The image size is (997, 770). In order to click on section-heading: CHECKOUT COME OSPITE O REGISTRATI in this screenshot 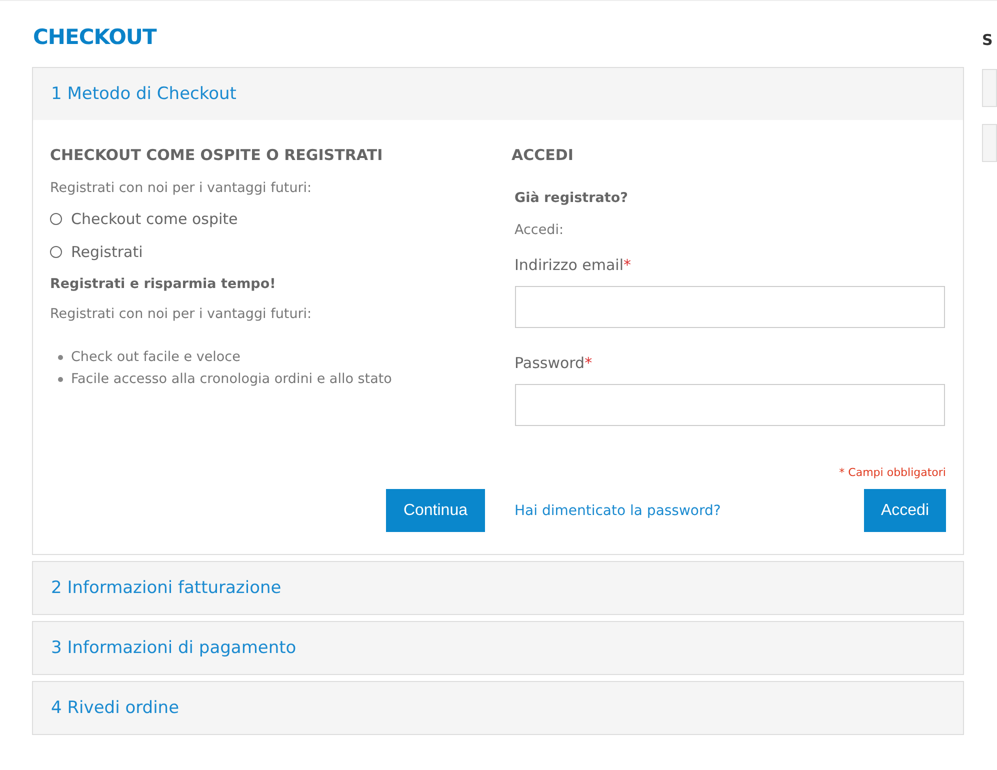, I will do `click(217, 155)`.